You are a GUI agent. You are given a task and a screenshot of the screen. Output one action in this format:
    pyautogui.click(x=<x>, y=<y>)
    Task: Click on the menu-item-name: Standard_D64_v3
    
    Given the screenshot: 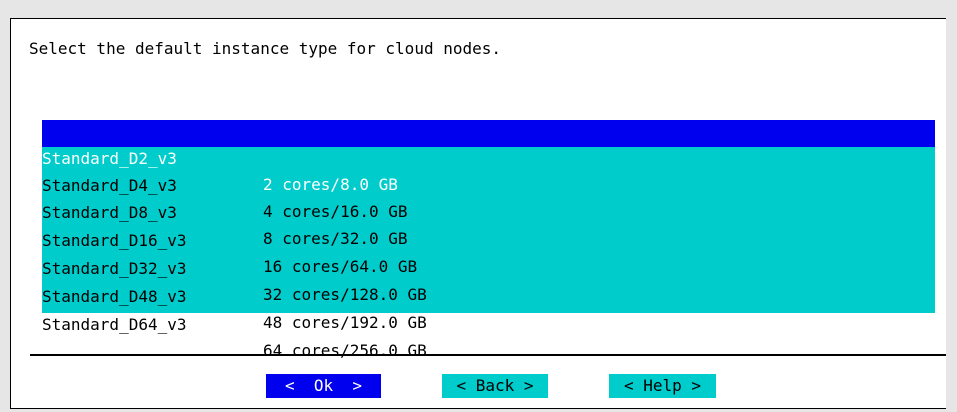 What is the action you would take?
    pyautogui.click(x=114, y=324)
    